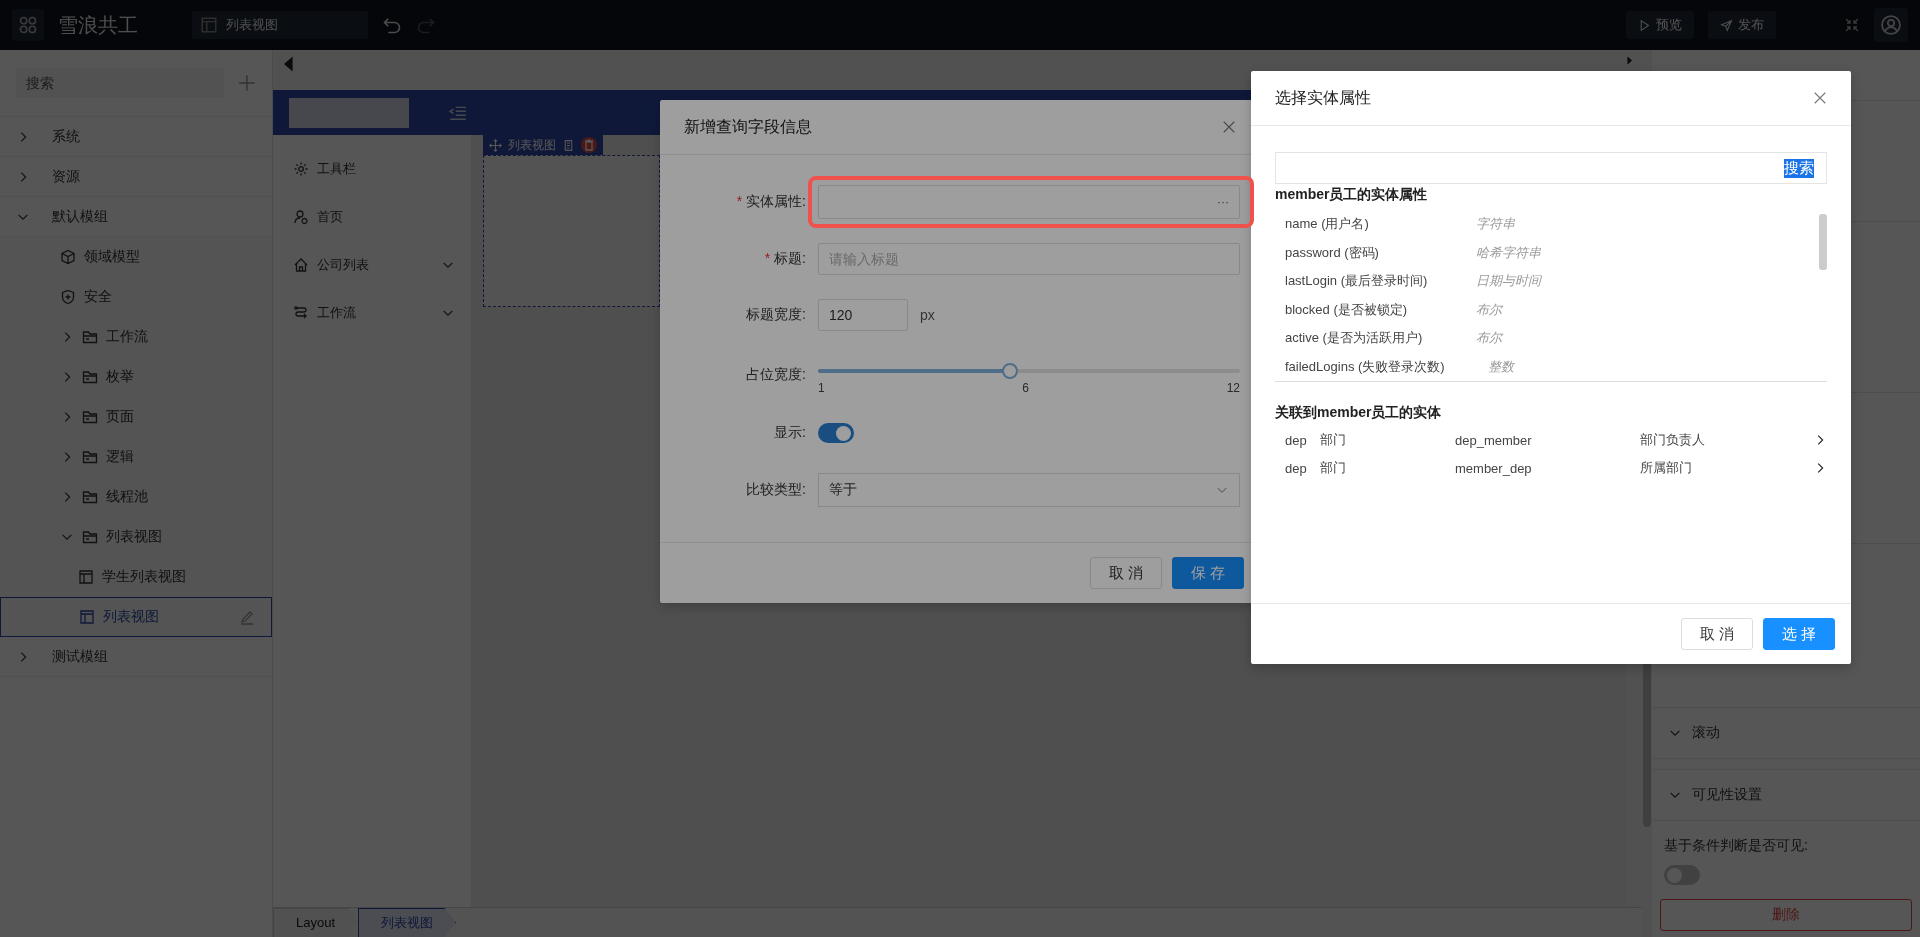 Image resolution: width=1920 pixels, height=937 pixels. I want to click on play-icon, so click(1644, 25).